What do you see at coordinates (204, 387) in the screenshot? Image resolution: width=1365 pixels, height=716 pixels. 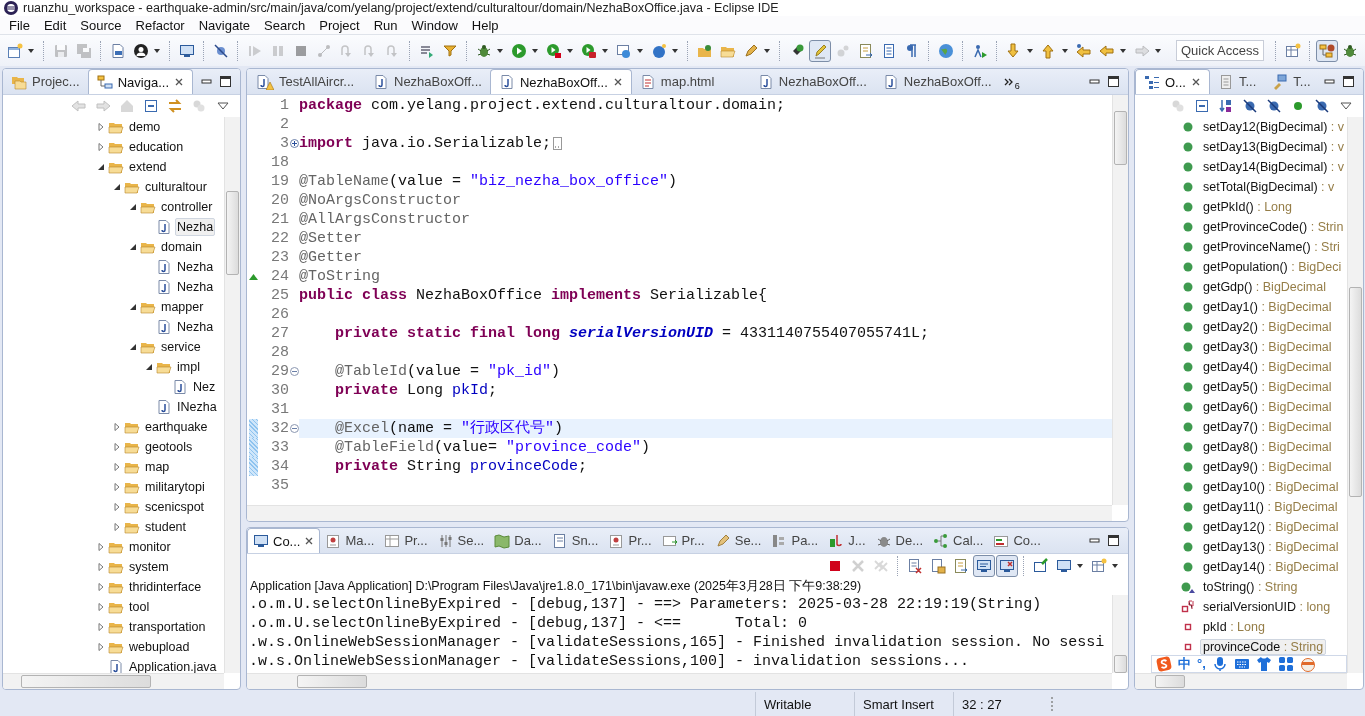 I see `tree-item: Nez` at bounding box center [204, 387].